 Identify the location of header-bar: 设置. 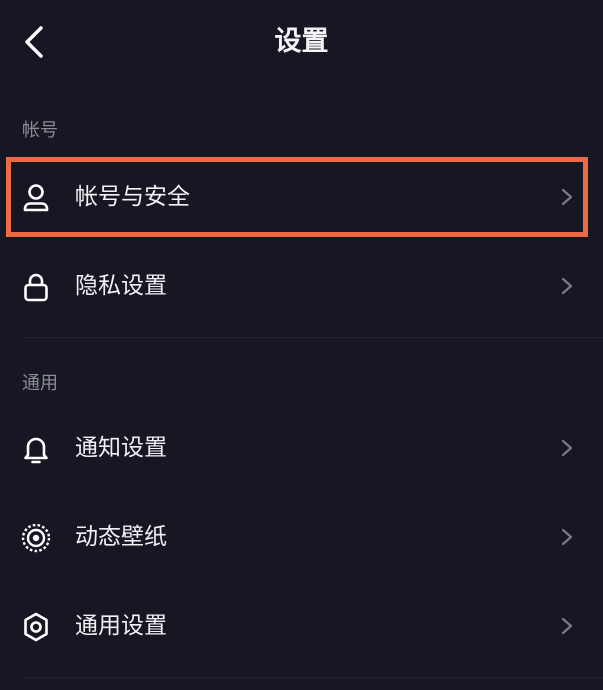
(301, 42).